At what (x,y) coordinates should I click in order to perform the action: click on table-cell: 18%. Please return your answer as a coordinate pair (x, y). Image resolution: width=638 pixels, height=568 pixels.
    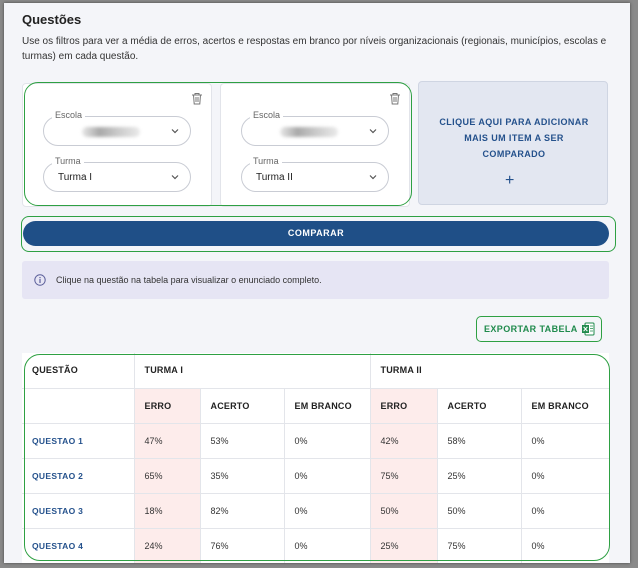
    Looking at the image, I should click on (166, 511).